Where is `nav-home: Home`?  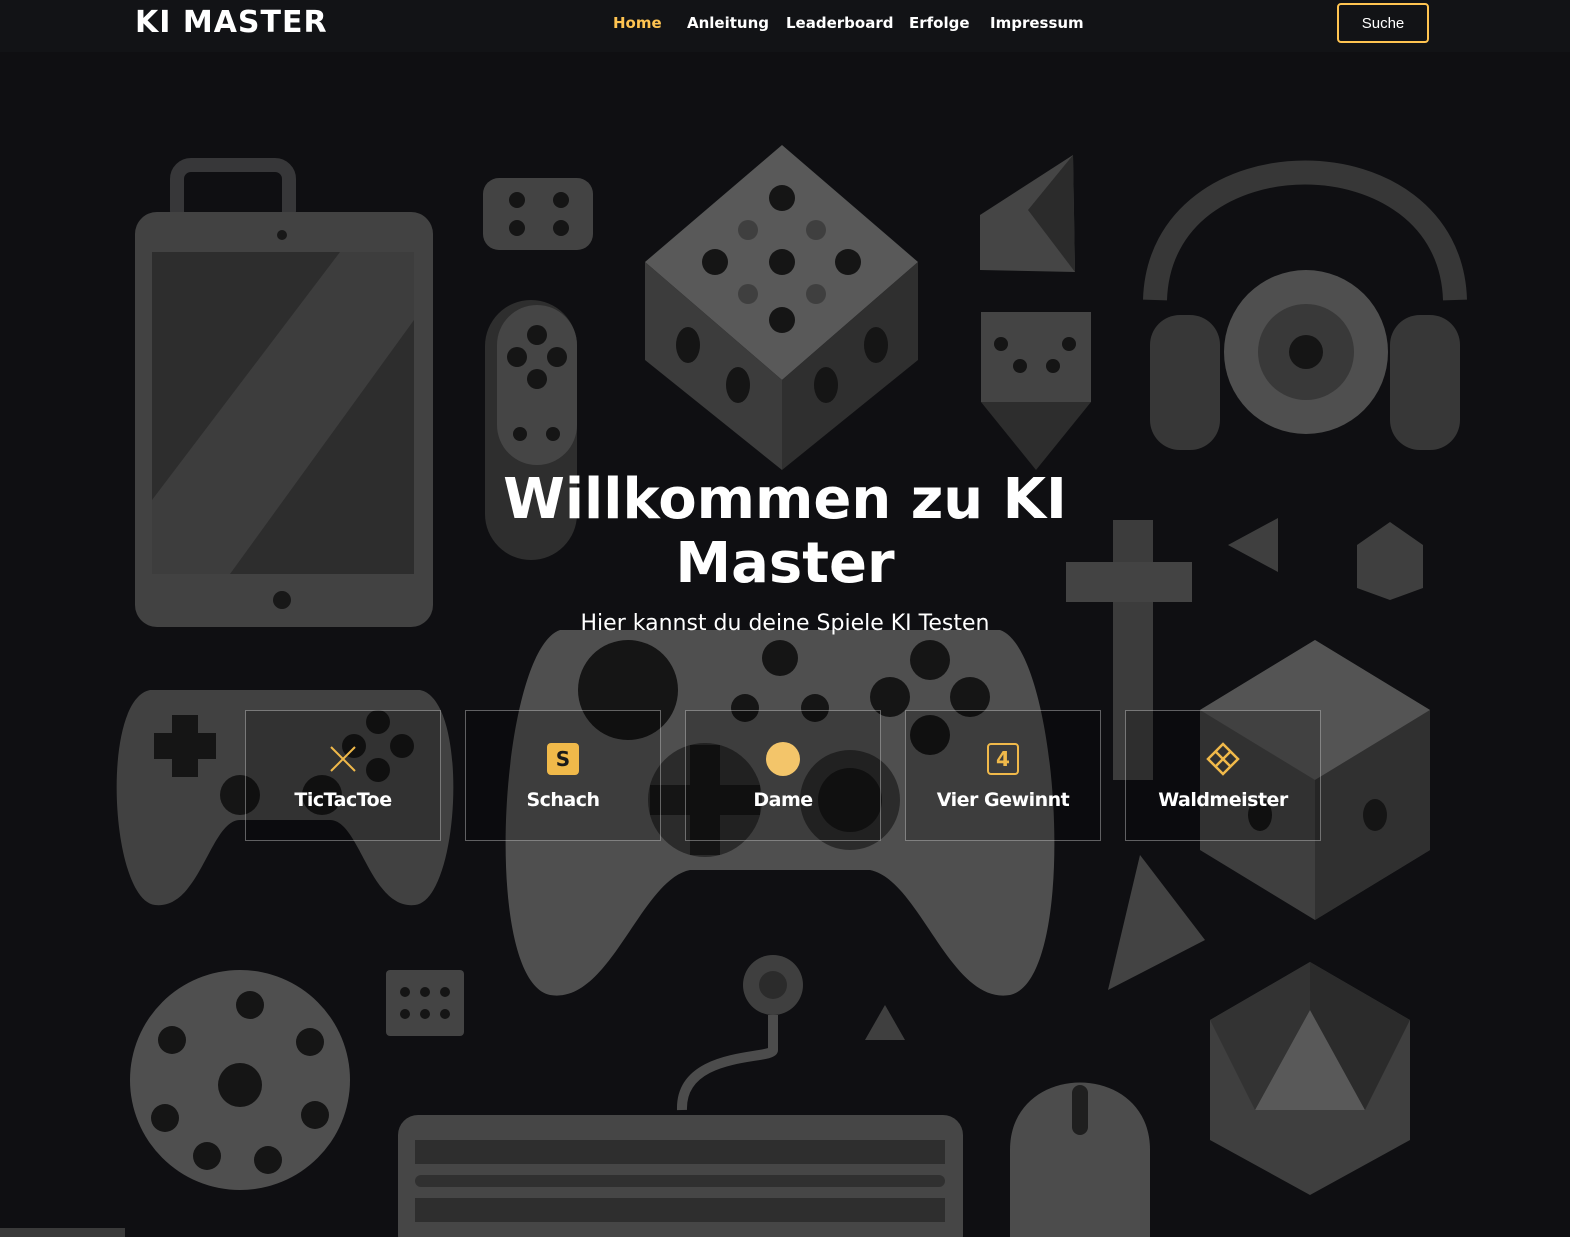
nav-home: Home is located at coordinates (637, 23).